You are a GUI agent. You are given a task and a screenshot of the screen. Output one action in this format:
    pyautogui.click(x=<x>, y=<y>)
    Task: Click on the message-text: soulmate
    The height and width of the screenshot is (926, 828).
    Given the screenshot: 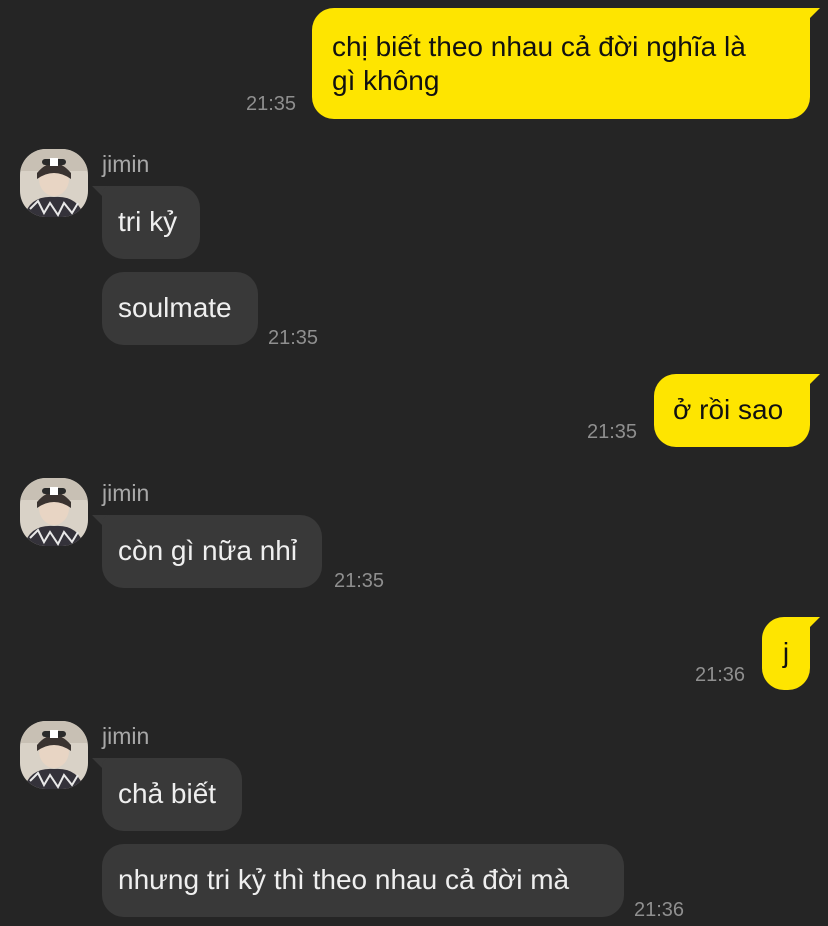 What is the action you would take?
    pyautogui.click(x=175, y=307)
    